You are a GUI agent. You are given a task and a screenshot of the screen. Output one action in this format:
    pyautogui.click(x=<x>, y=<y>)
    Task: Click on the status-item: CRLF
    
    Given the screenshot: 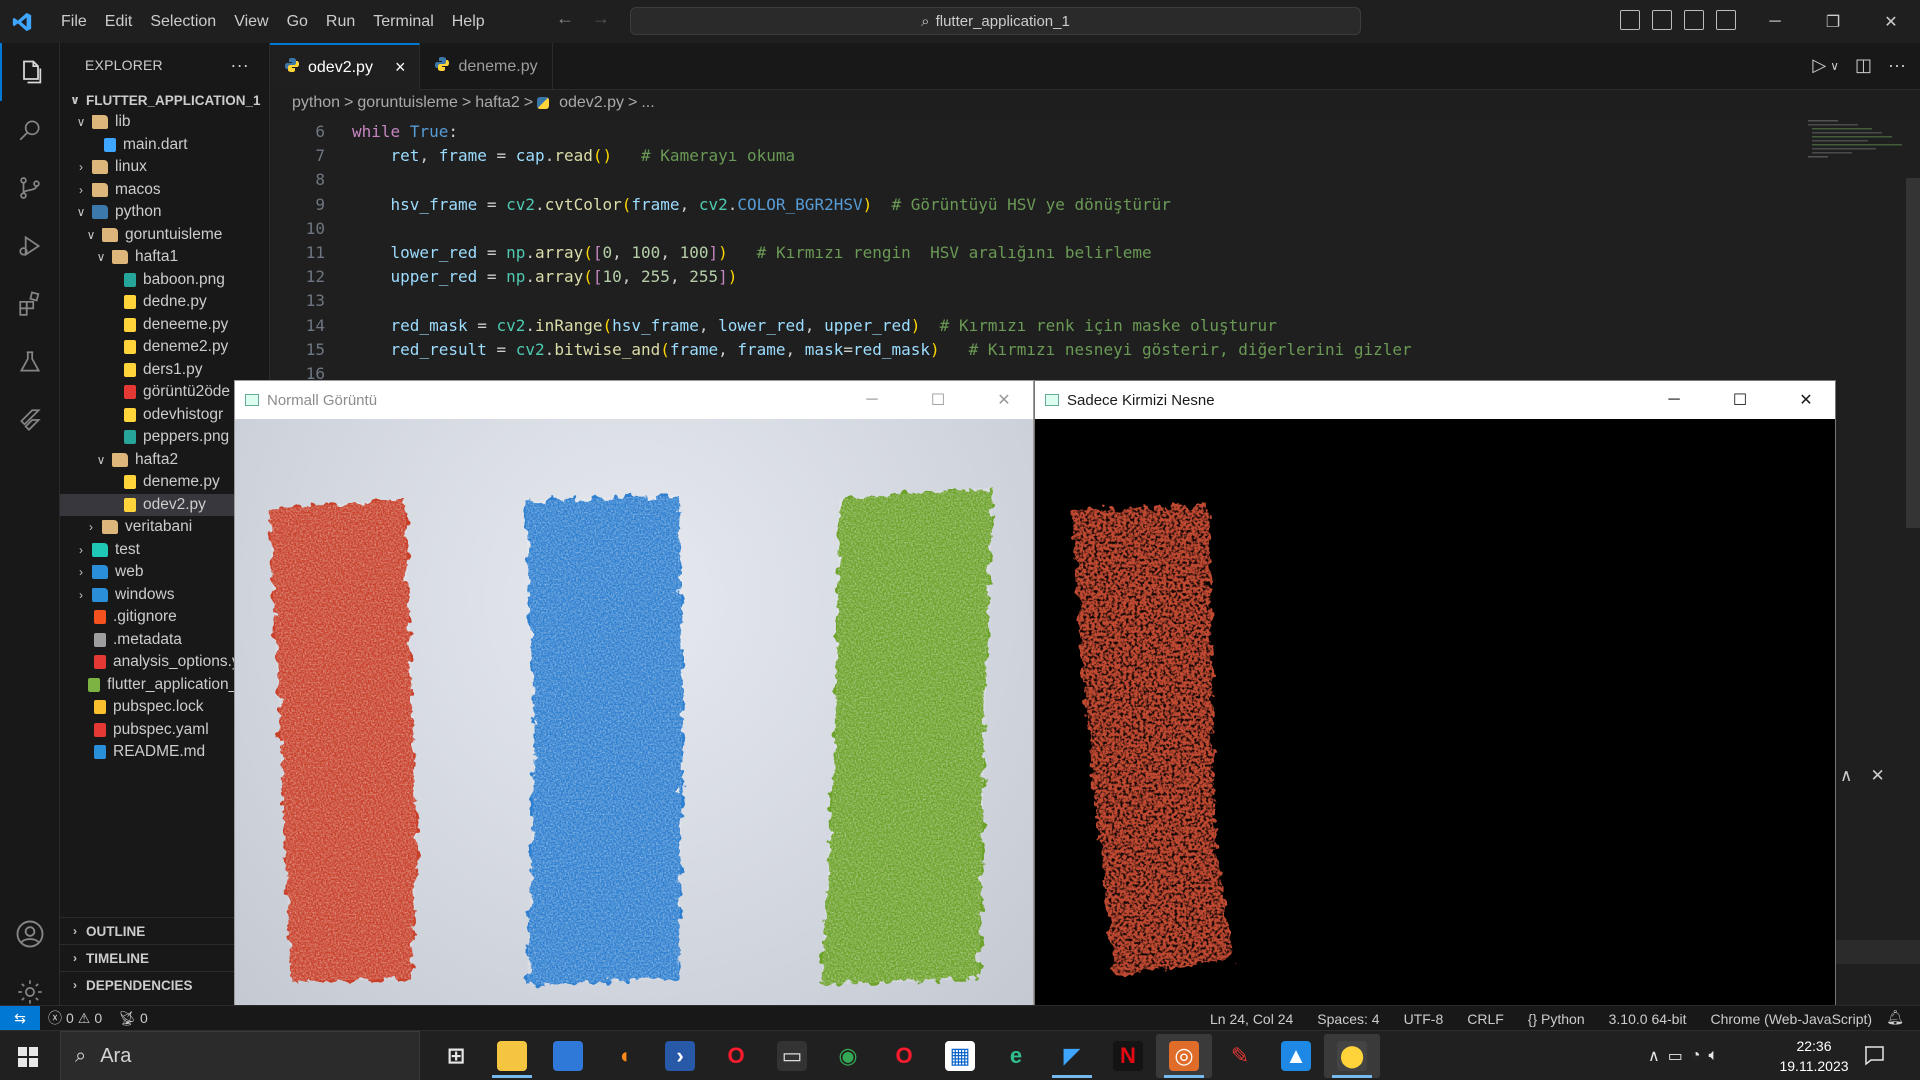 What is the action you would take?
    pyautogui.click(x=1485, y=1019)
    